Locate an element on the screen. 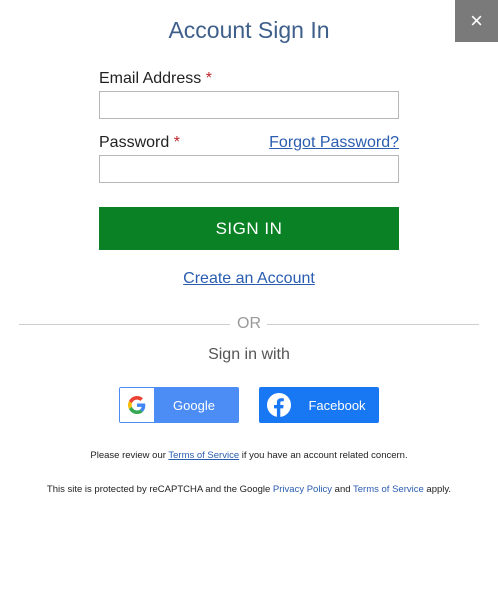  terms-of-service-link: Terms of Service is located at coordinates (203, 455).